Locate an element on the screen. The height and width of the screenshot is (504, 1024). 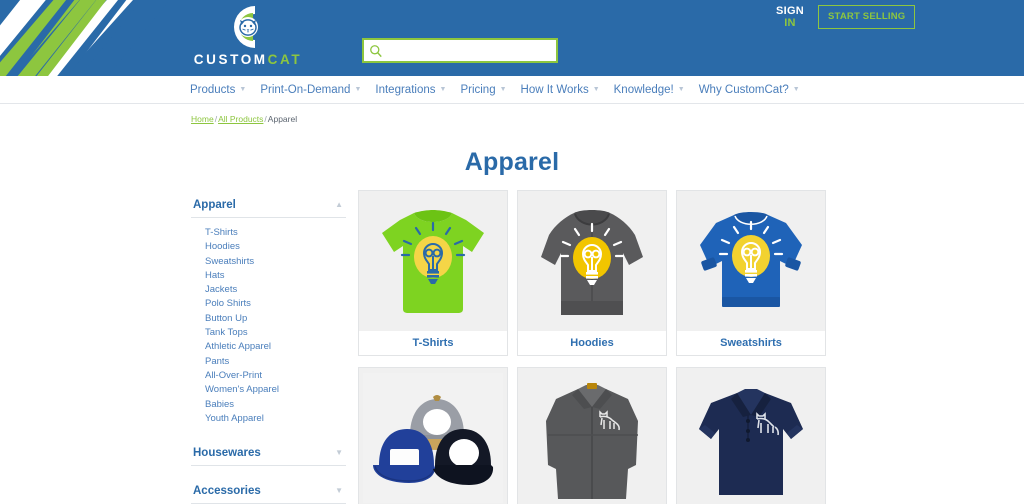
sign-in-link: SIGN IN is located at coordinates (790, 17).